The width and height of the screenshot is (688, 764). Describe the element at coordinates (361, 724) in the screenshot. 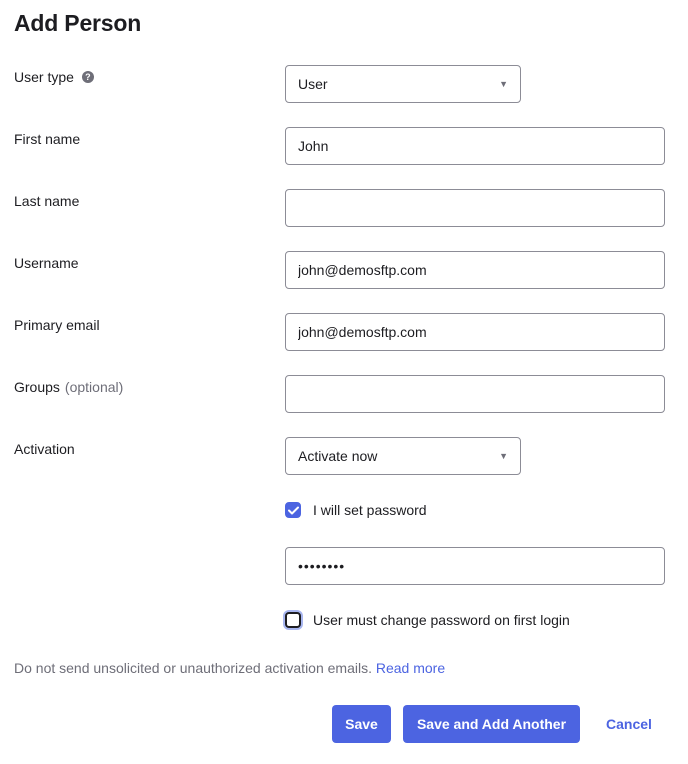

I see `save-button: Save` at that location.